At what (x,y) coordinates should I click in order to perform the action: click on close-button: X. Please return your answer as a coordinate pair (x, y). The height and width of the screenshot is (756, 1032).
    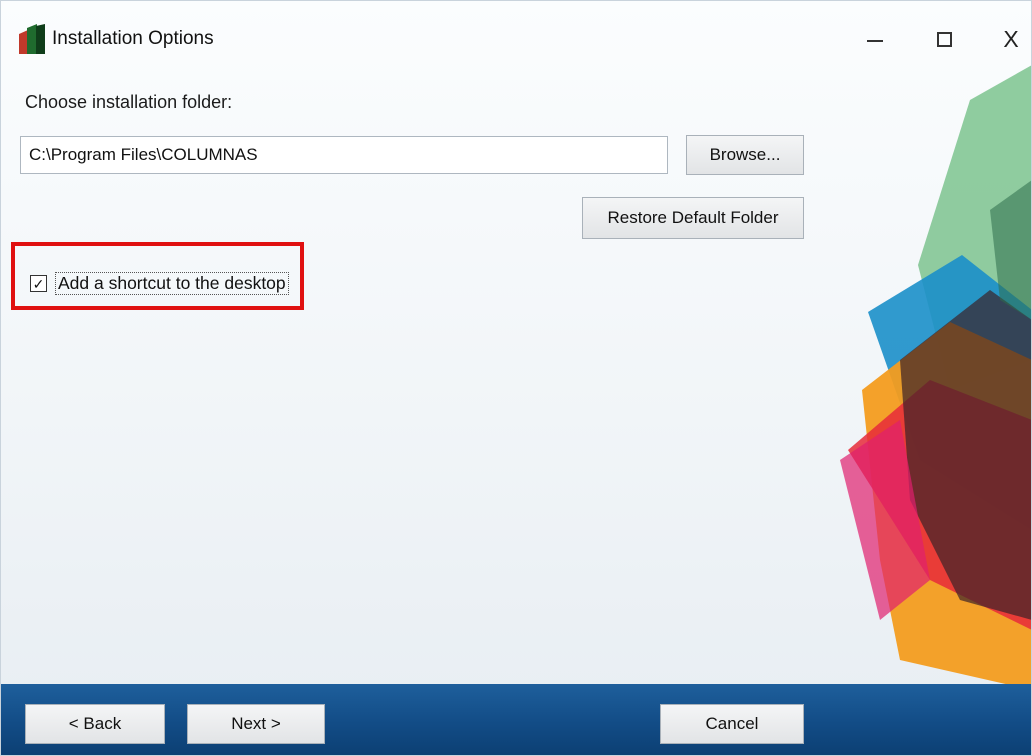
    Looking at the image, I should click on (1007, 39).